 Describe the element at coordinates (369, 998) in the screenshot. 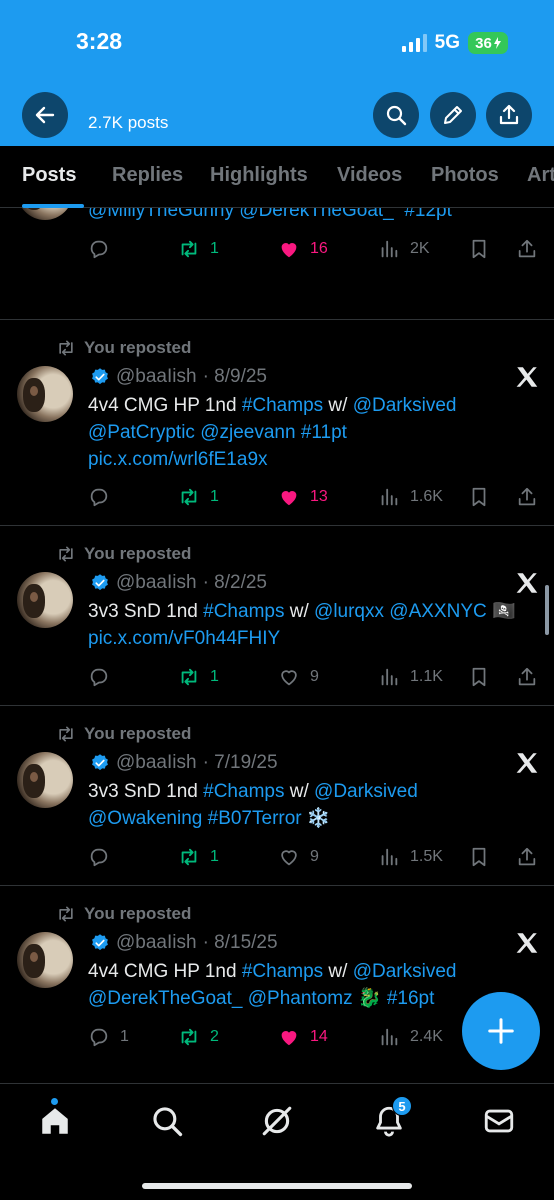

I see `post-text-segment: 🐉` at that location.